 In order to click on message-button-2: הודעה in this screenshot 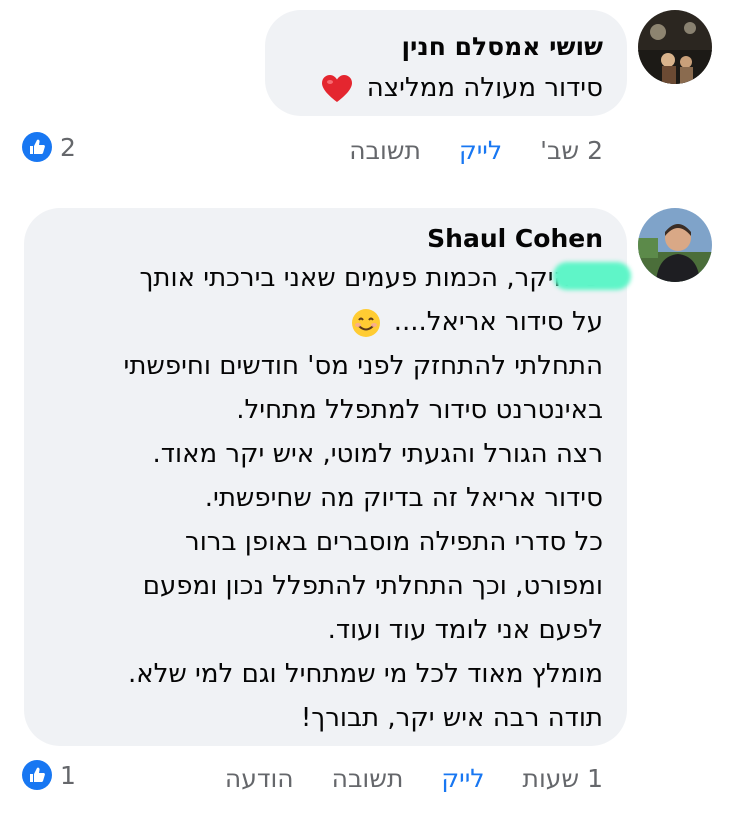, I will do `click(259, 778)`.